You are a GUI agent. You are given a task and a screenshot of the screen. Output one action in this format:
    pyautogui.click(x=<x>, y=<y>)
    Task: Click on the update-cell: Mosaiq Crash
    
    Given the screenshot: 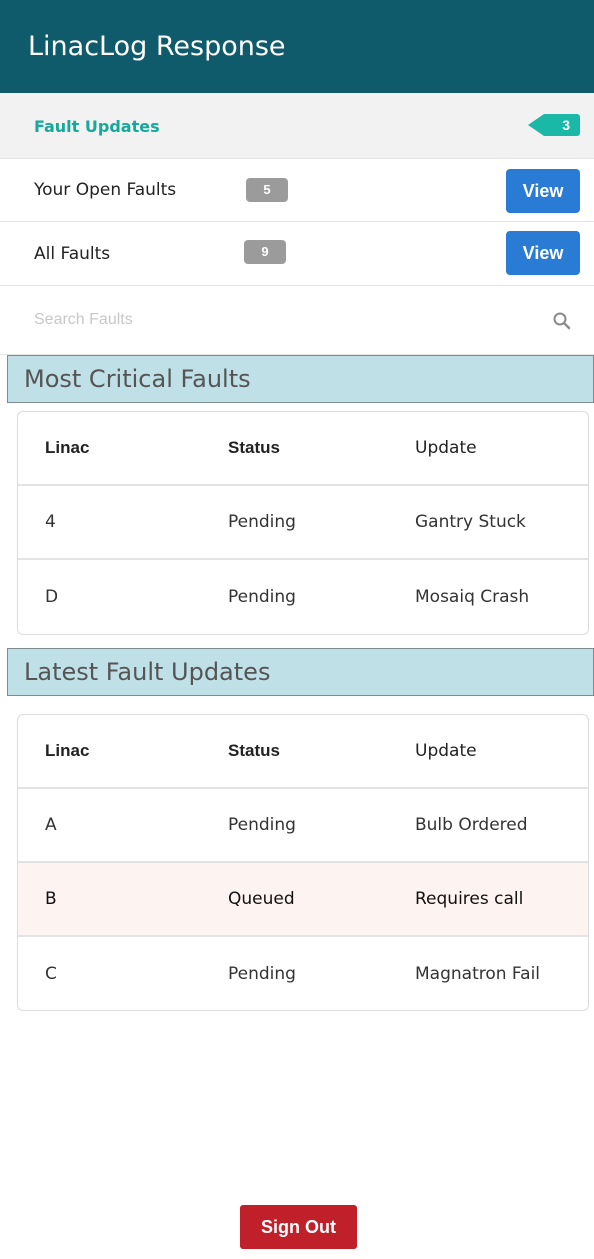 What is the action you would take?
    pyautogui.click(x=472, y=597)
    